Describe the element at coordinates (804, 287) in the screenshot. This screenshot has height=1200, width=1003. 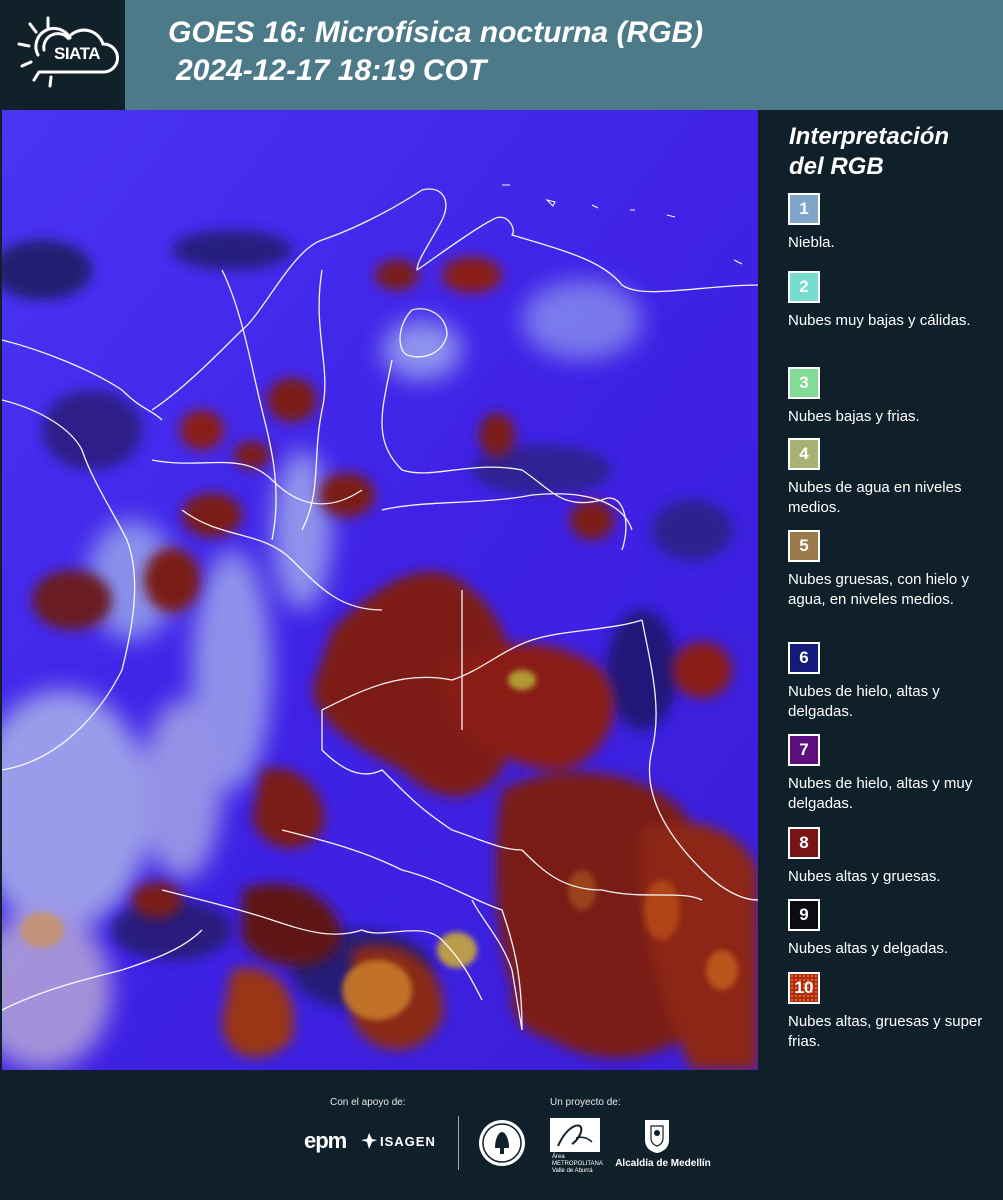
I see `legend-swatch: 2` at that location.